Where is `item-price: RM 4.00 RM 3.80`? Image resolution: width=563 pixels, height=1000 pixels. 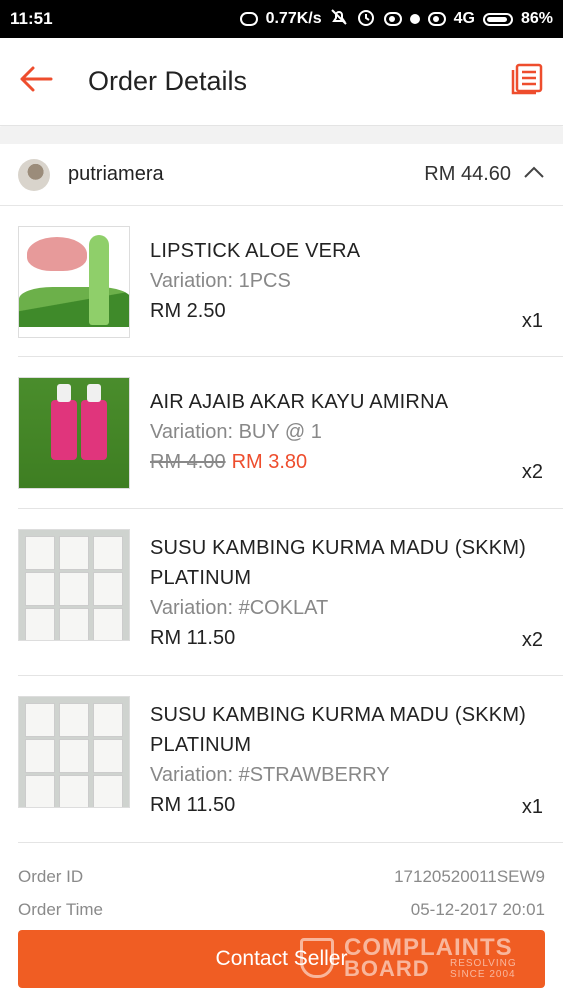 item-price: RM 4.00 RM 3.80 is located at coordinates (346, 462).